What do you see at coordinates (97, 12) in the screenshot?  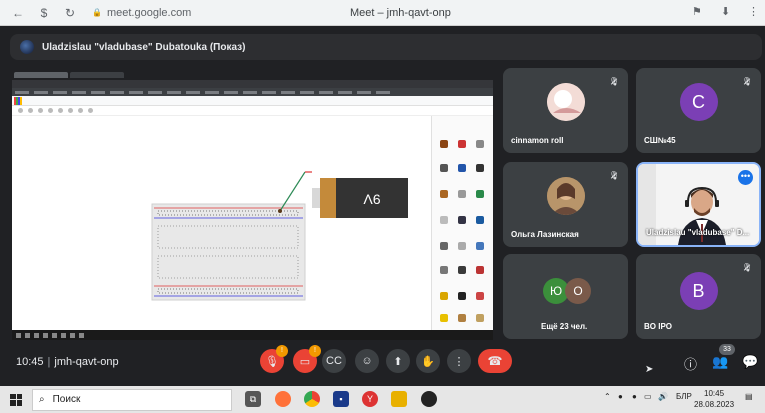 I see `lock-icon: 🔒` at bounding box center [97, 12].